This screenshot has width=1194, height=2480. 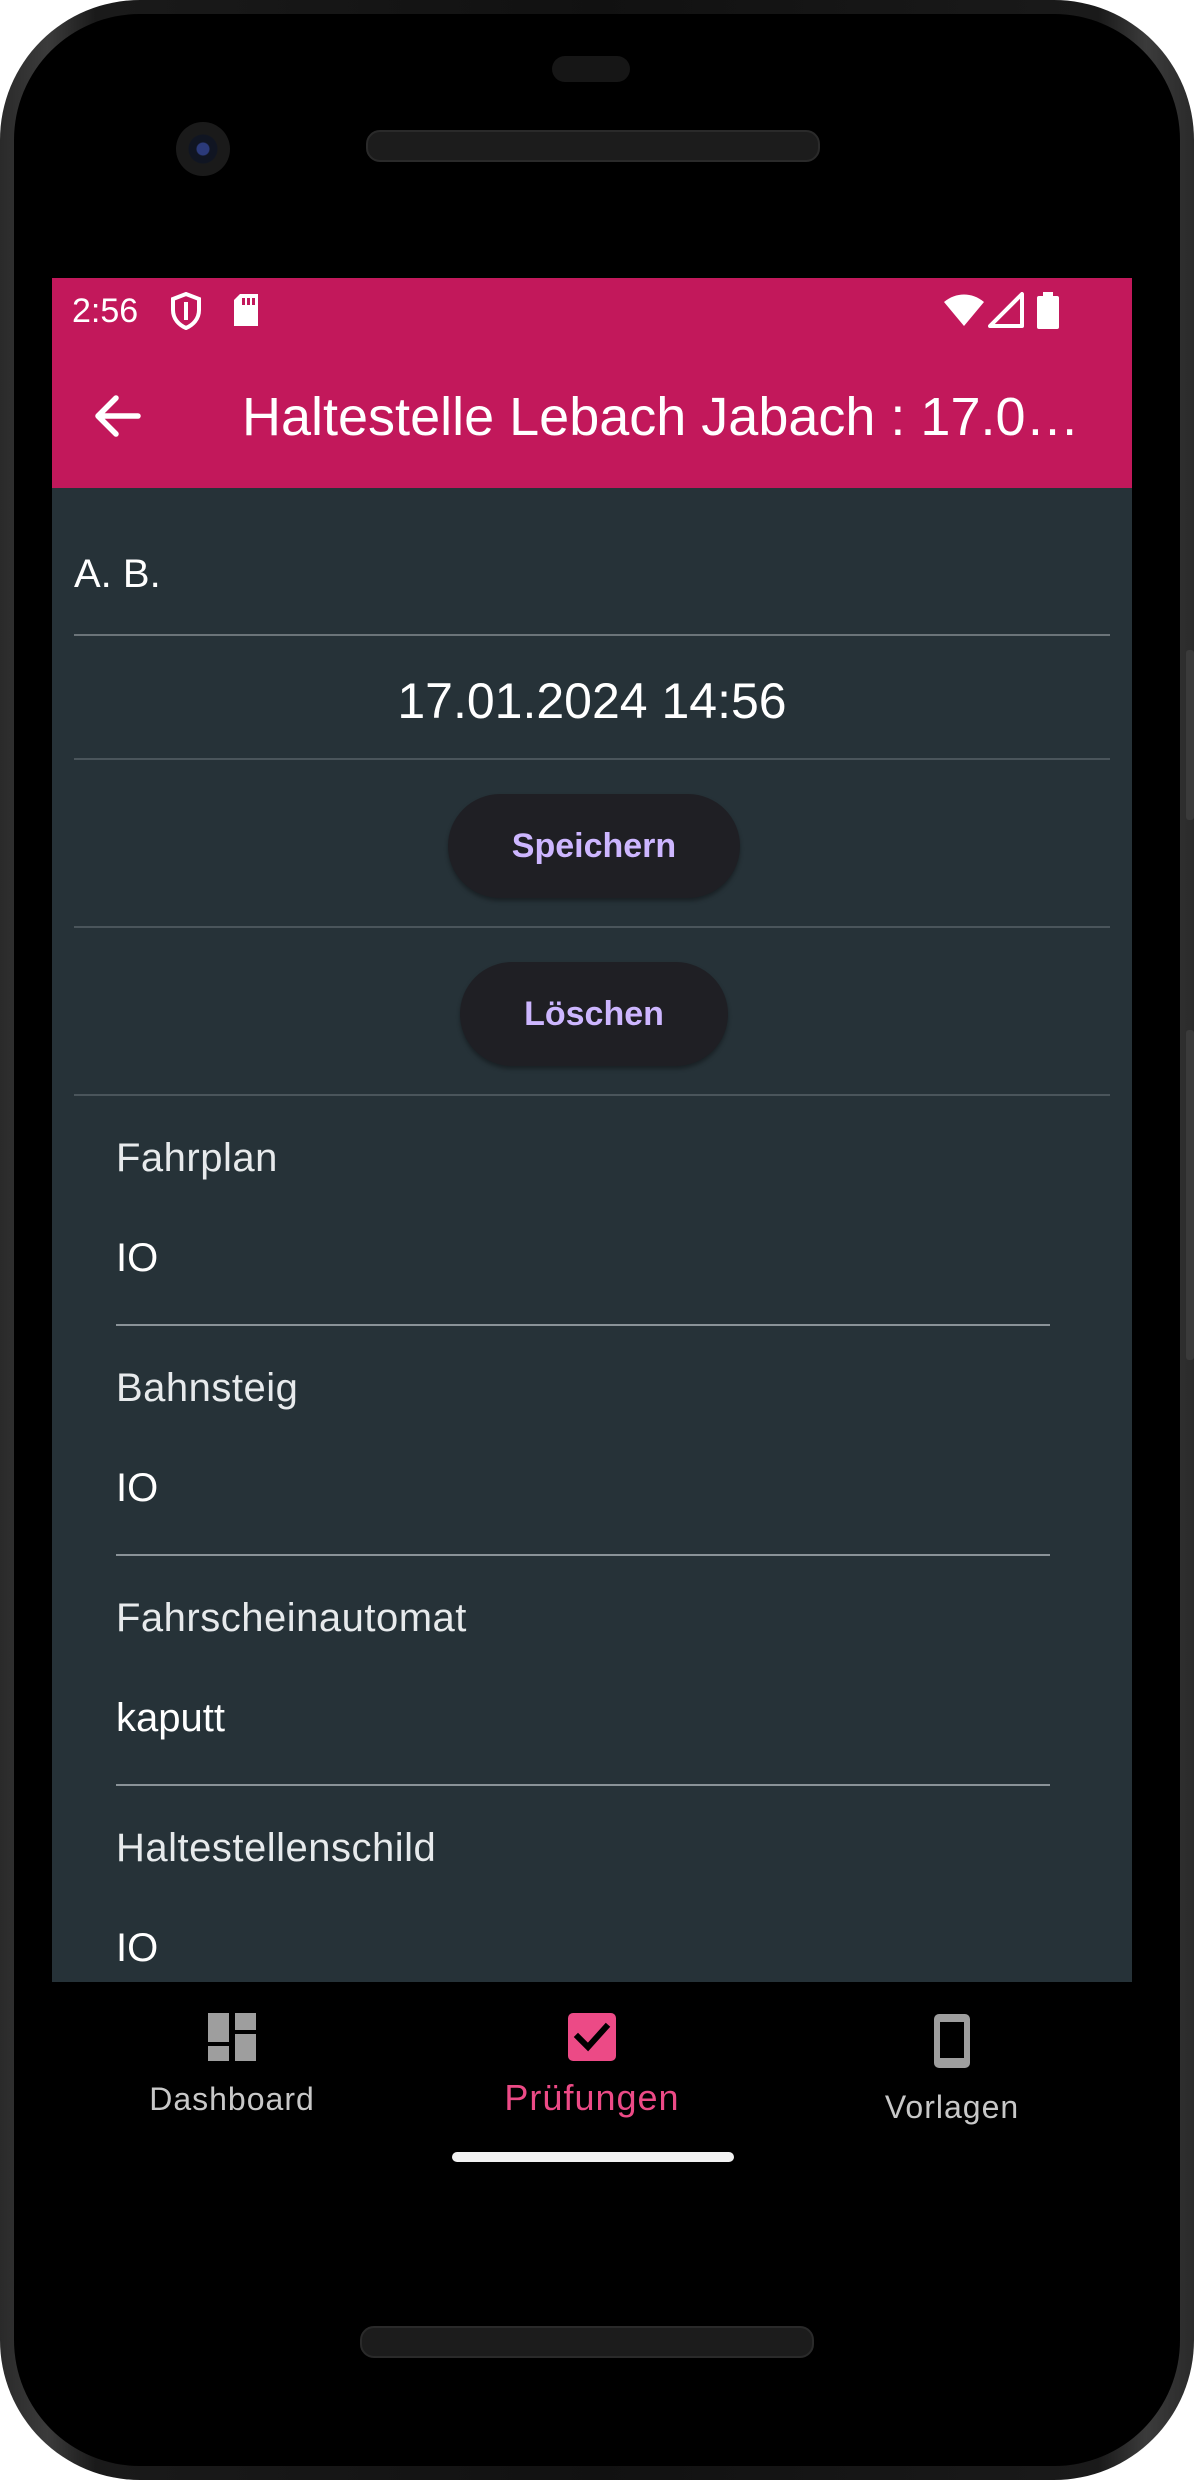 What do you see at coordinates (276, 1848) in the screenshot?
I see `field-label-haltestellenschild: Haltestellenschild` at bounding box center [276, 1848].